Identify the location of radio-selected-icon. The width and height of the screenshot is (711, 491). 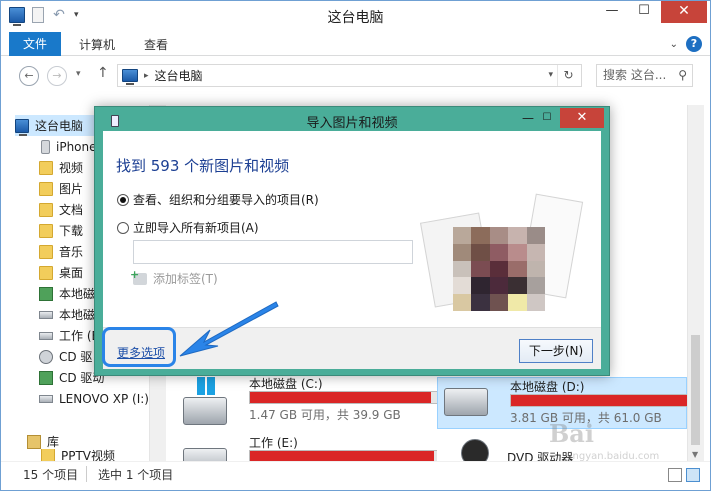
(123, 199).